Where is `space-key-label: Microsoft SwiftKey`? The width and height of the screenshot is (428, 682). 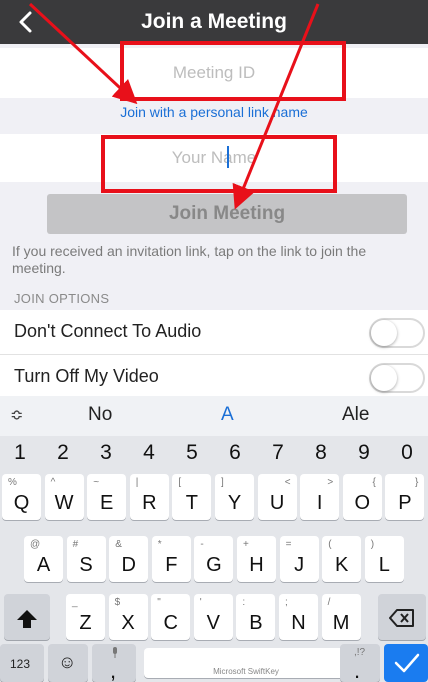 space-key-label: Microsoft SwiftKey is located at coordinates (246, 671).